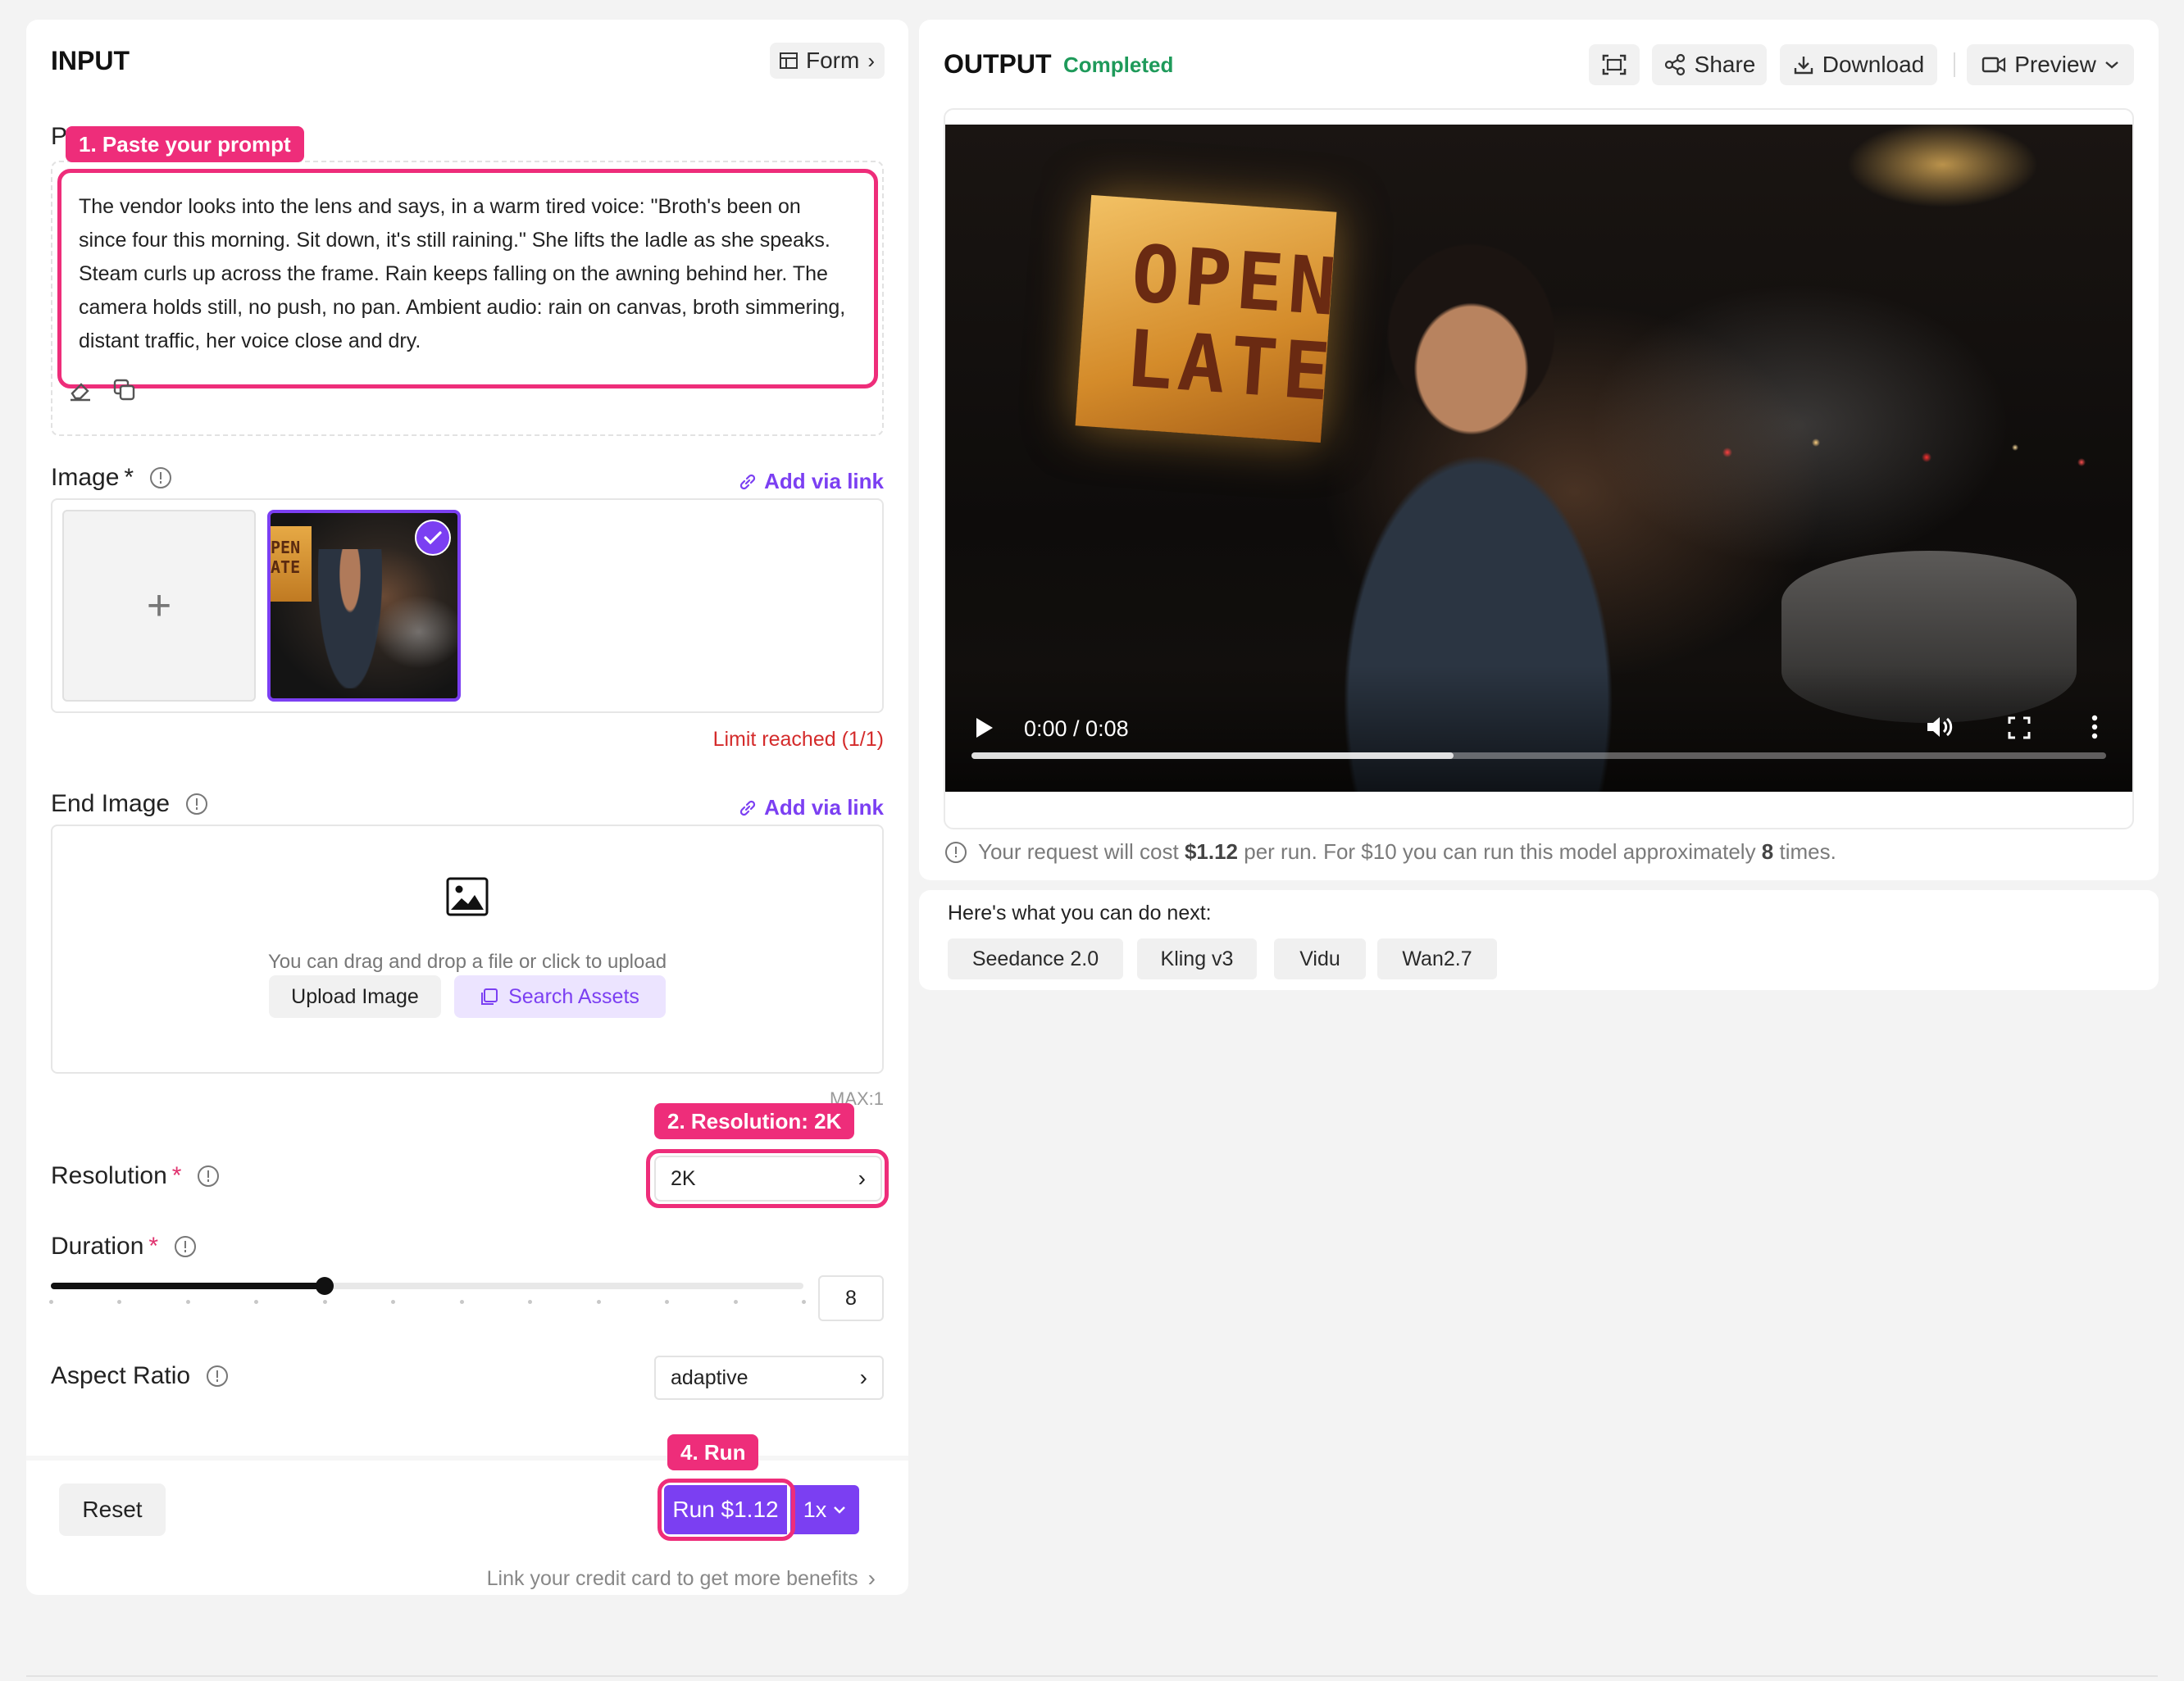 The width and height of the screenshot is (2184, 1681). I want to click on download-icon, so click(1803, 66).